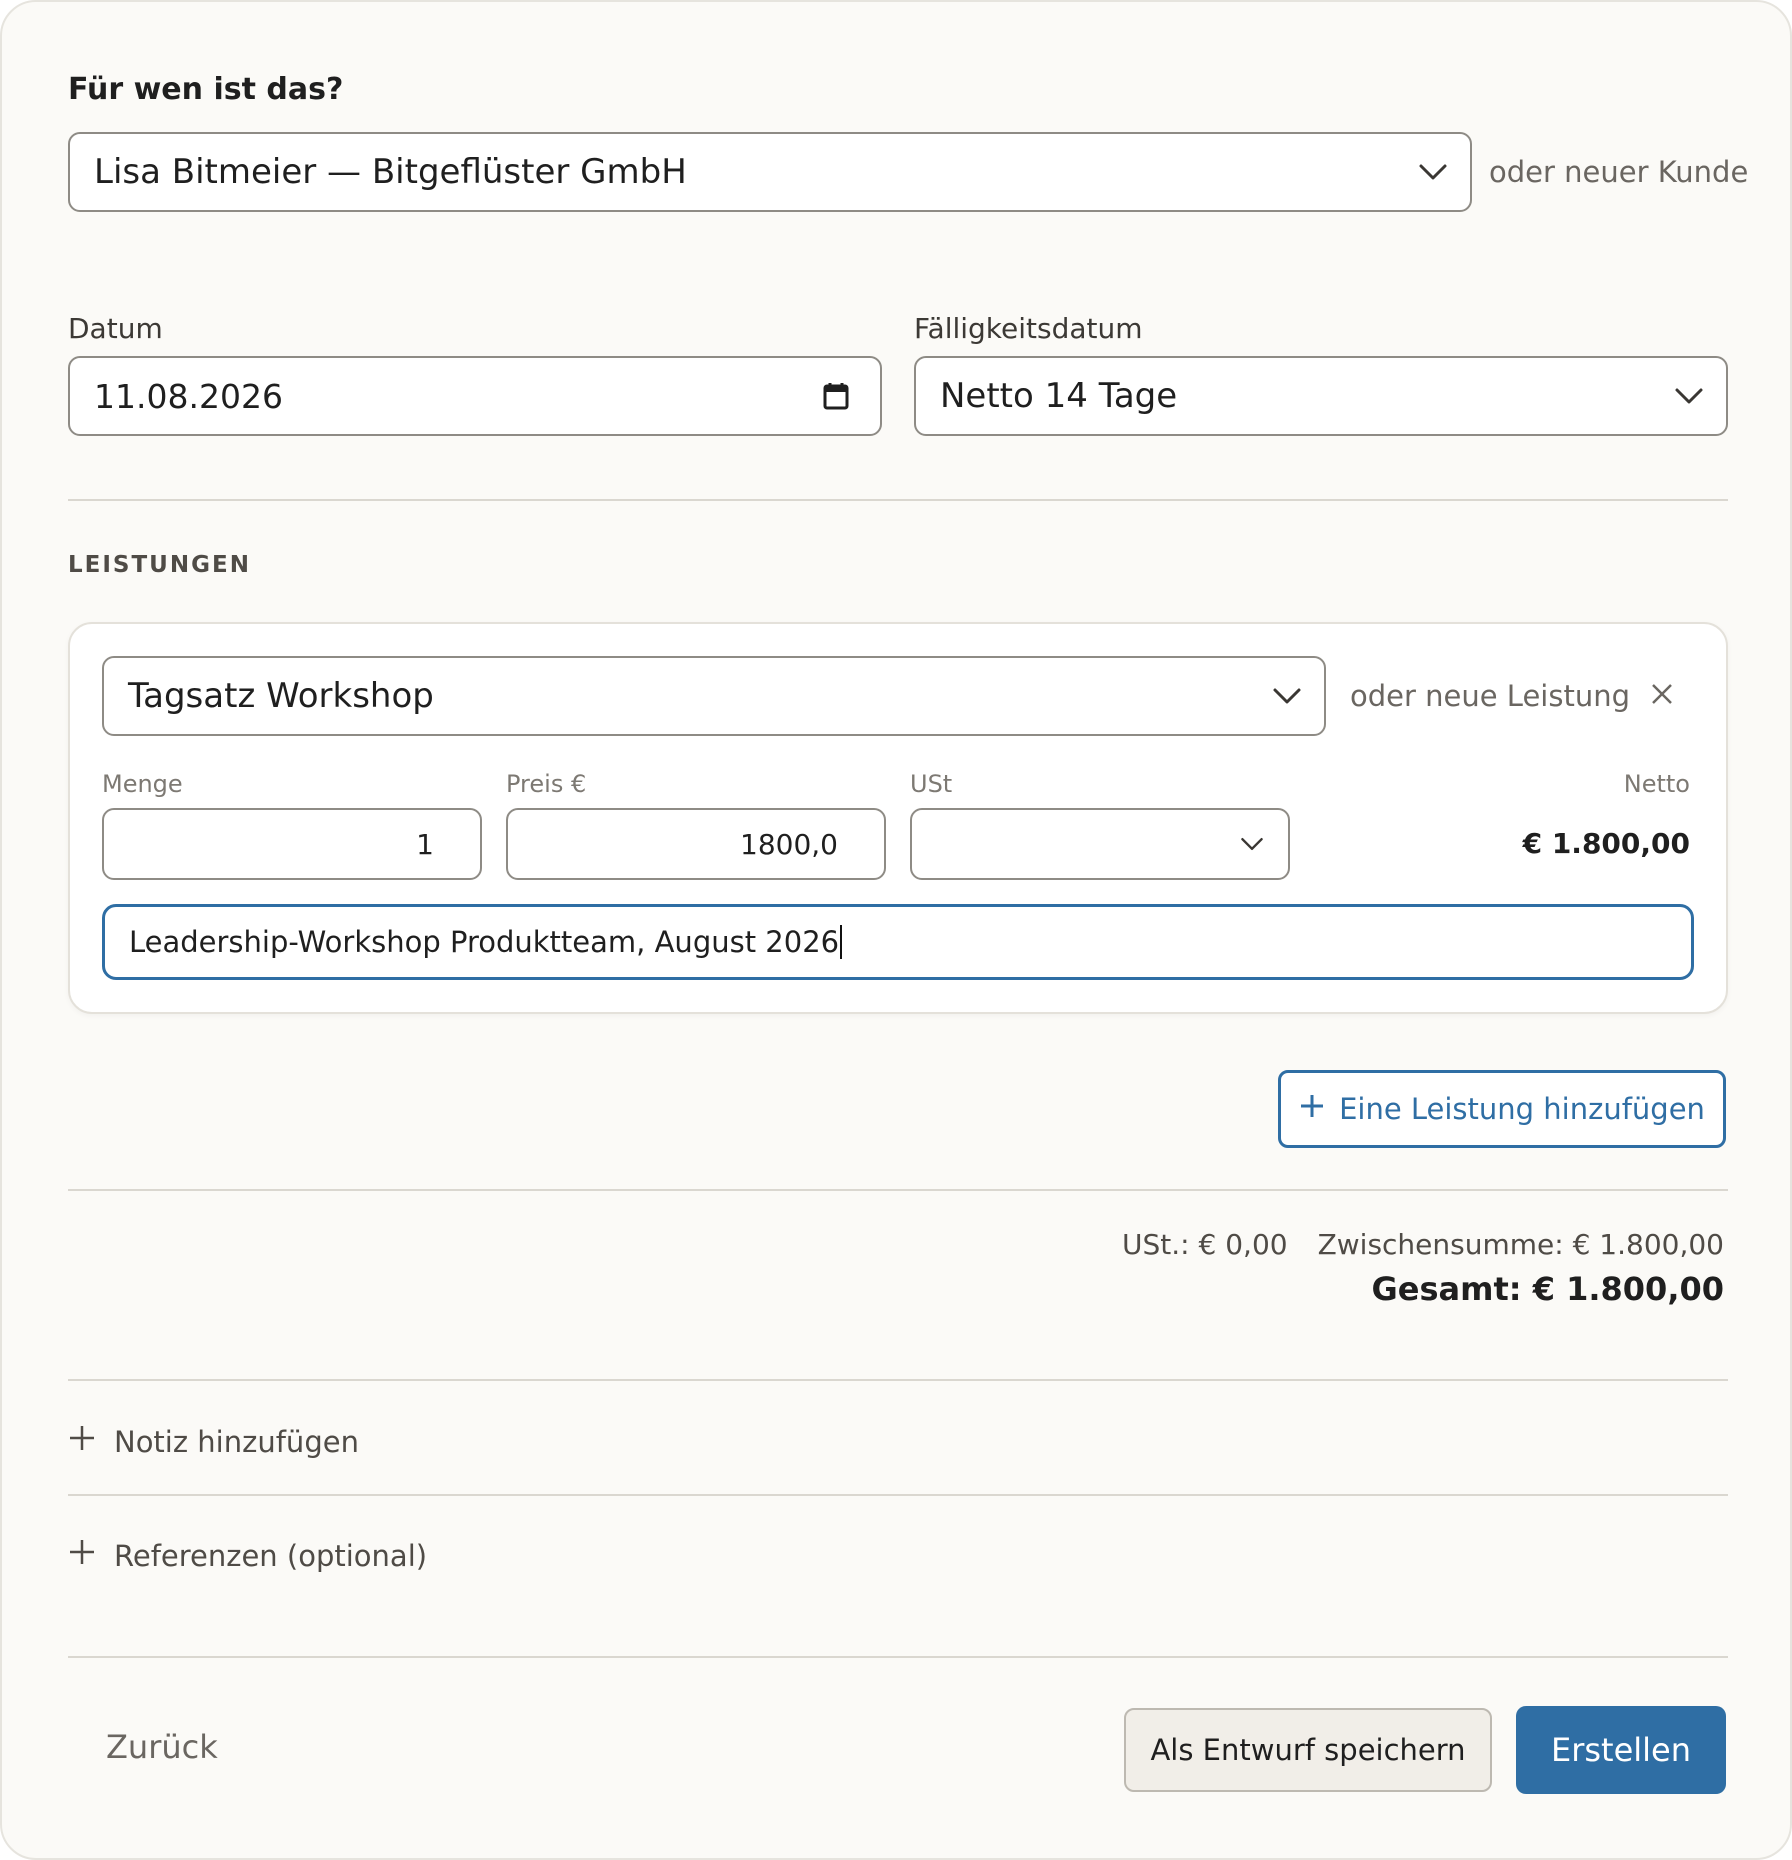  I want to click on price-input: 1800,0, so click(696, 844).